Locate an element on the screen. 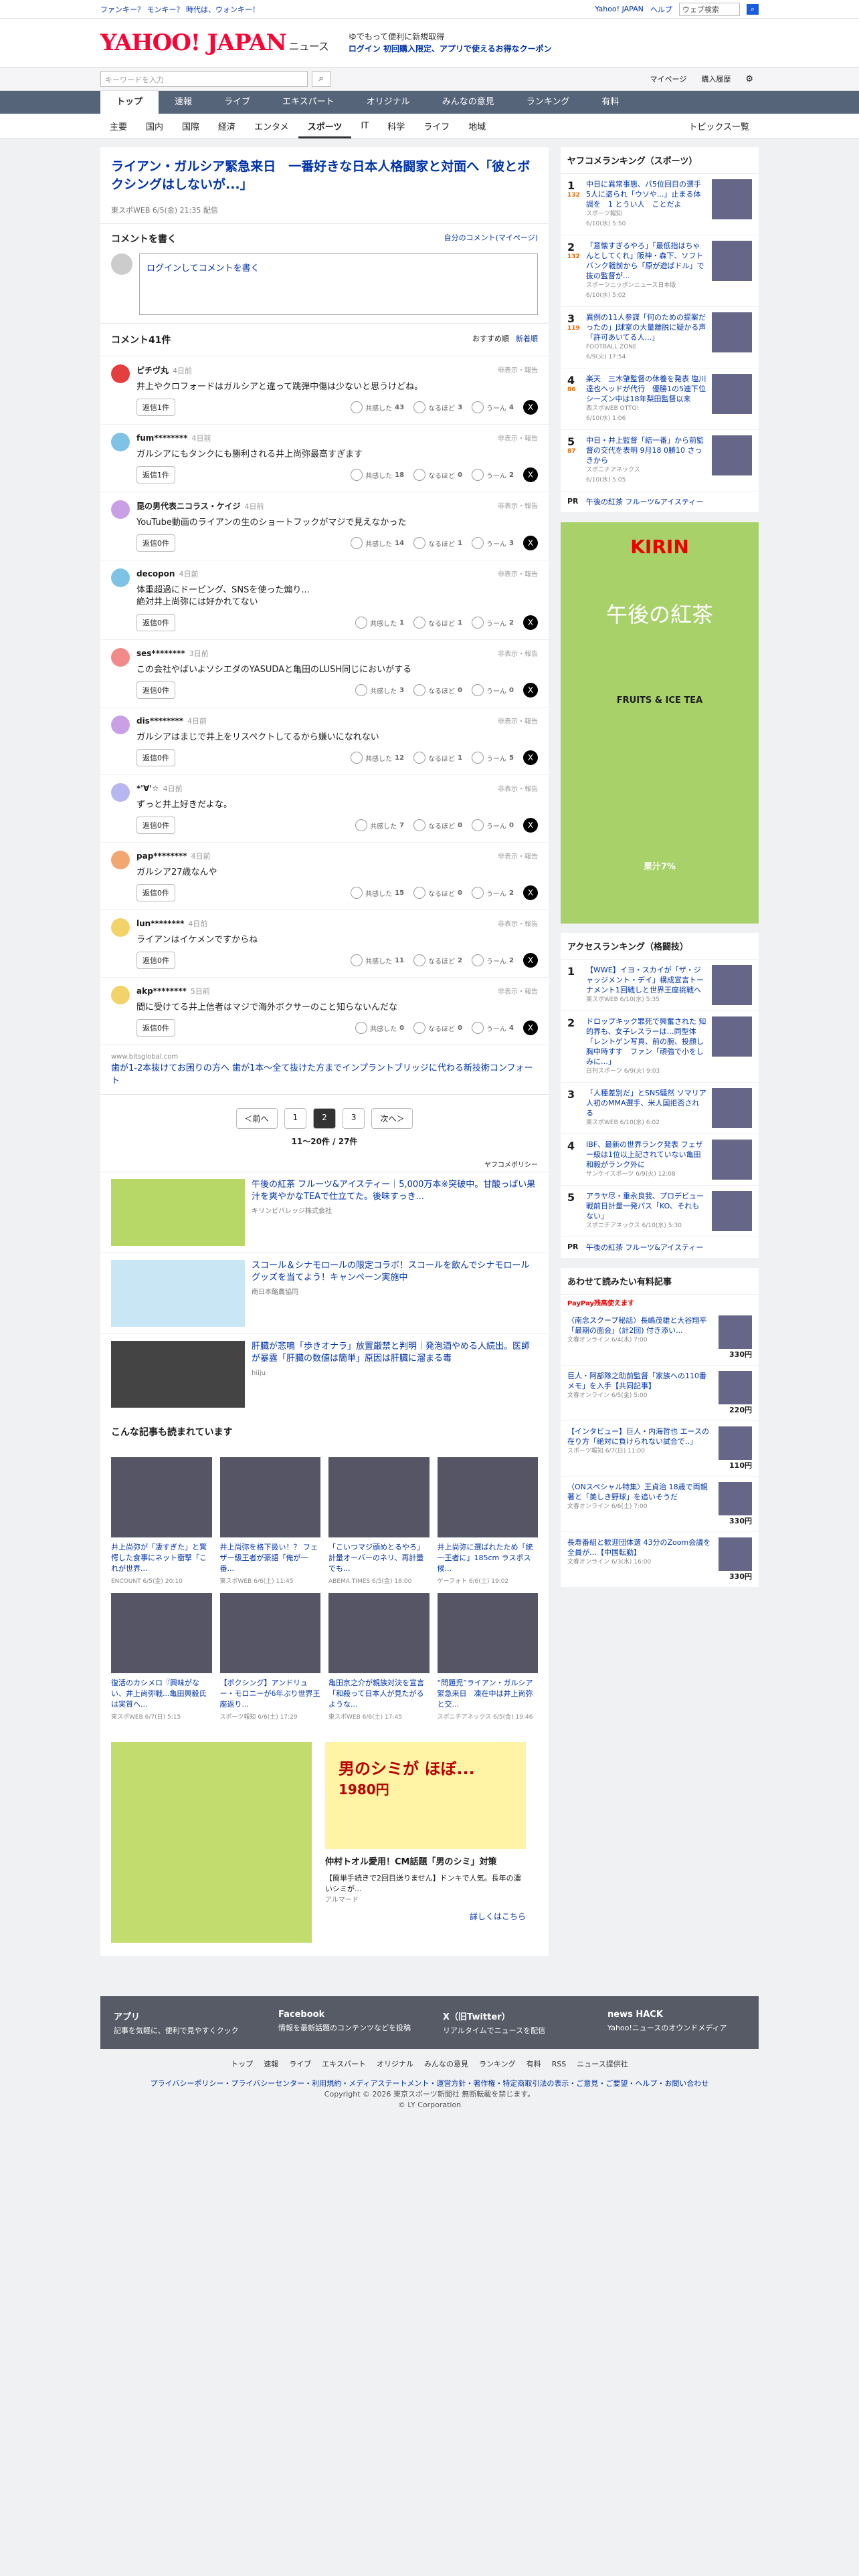  comment-input: ログインしてコメントを書く is located at coordinates (338, 284).